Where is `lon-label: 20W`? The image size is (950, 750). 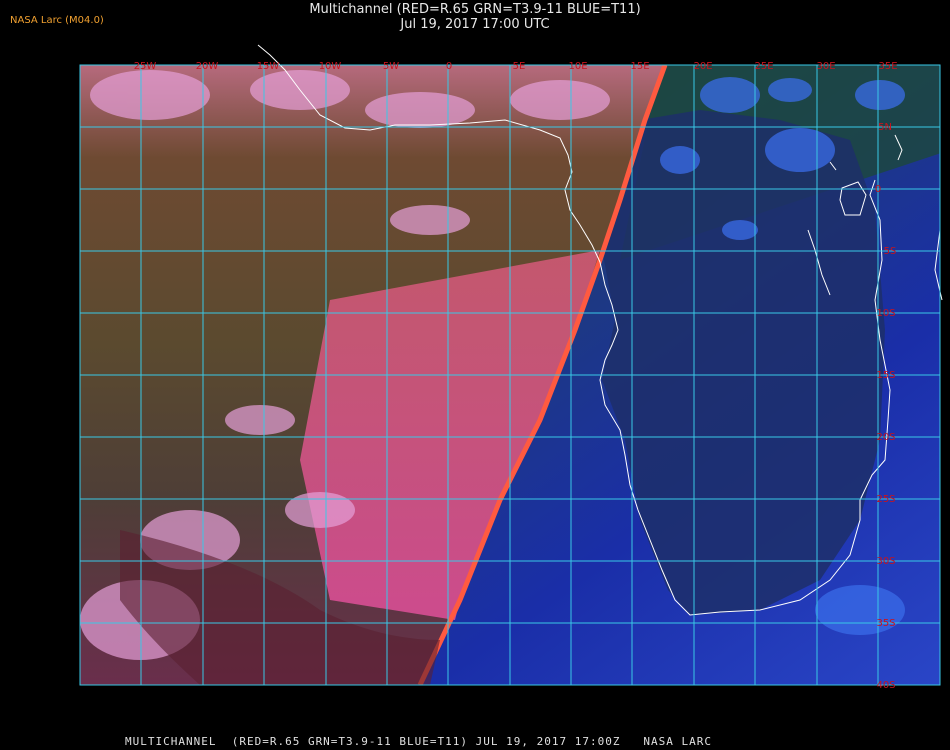 lon-label: 20W is located at coordinates (207, 66).